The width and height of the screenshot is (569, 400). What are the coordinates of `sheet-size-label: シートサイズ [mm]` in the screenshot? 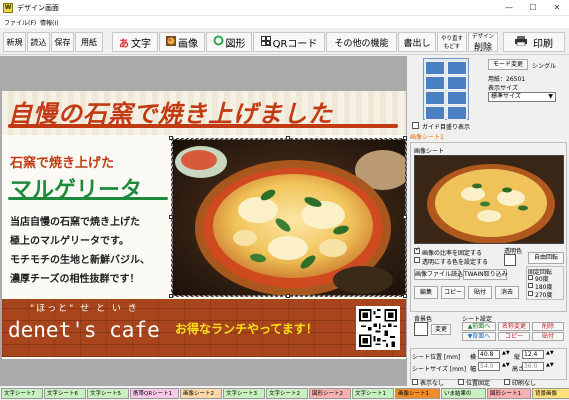 It's located at (439, 369).